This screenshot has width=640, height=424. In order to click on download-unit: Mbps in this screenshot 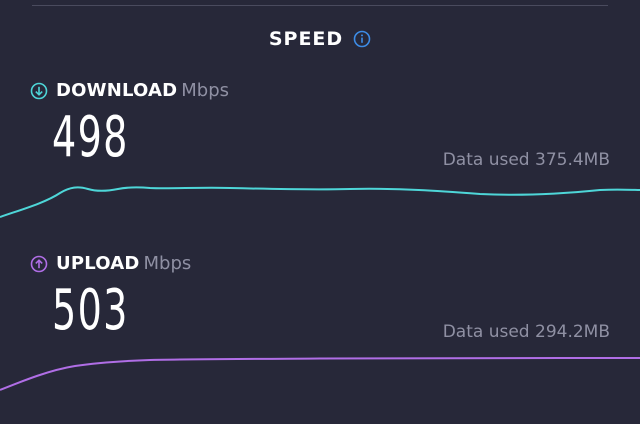, I will do `click(205, 90)`.